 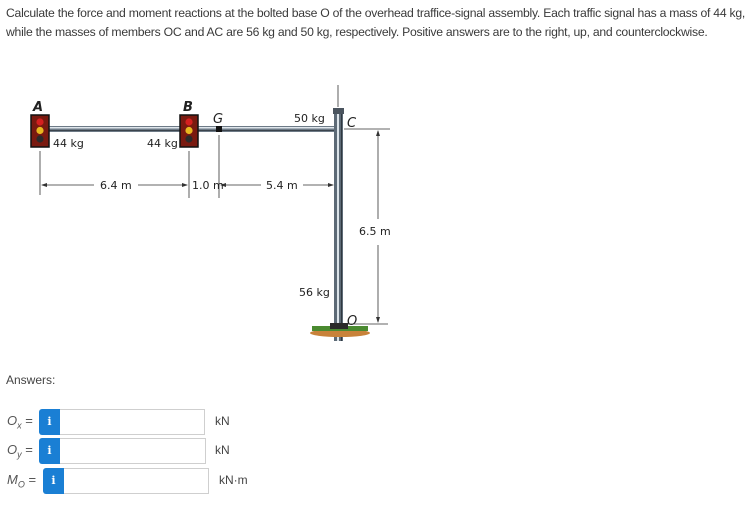 I want to click on answer-input-Ox, so click(x=132, y=422).